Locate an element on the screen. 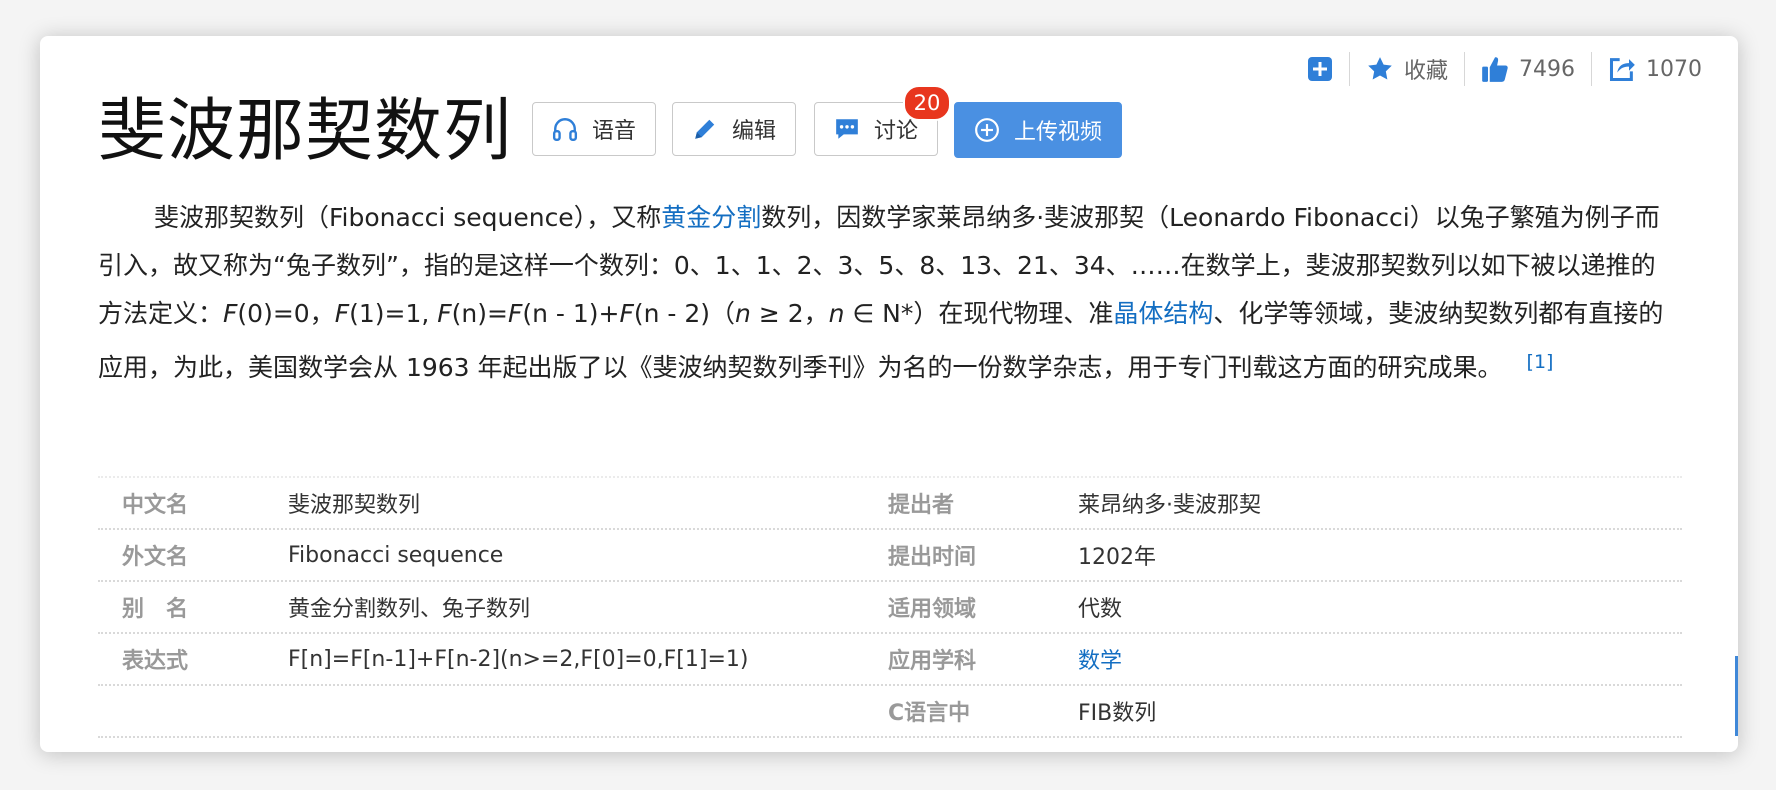  info-row: 中文名 斐波那契数列 提出者 莱昂纳多·斐波那契 is located at coordinates (890, 504).